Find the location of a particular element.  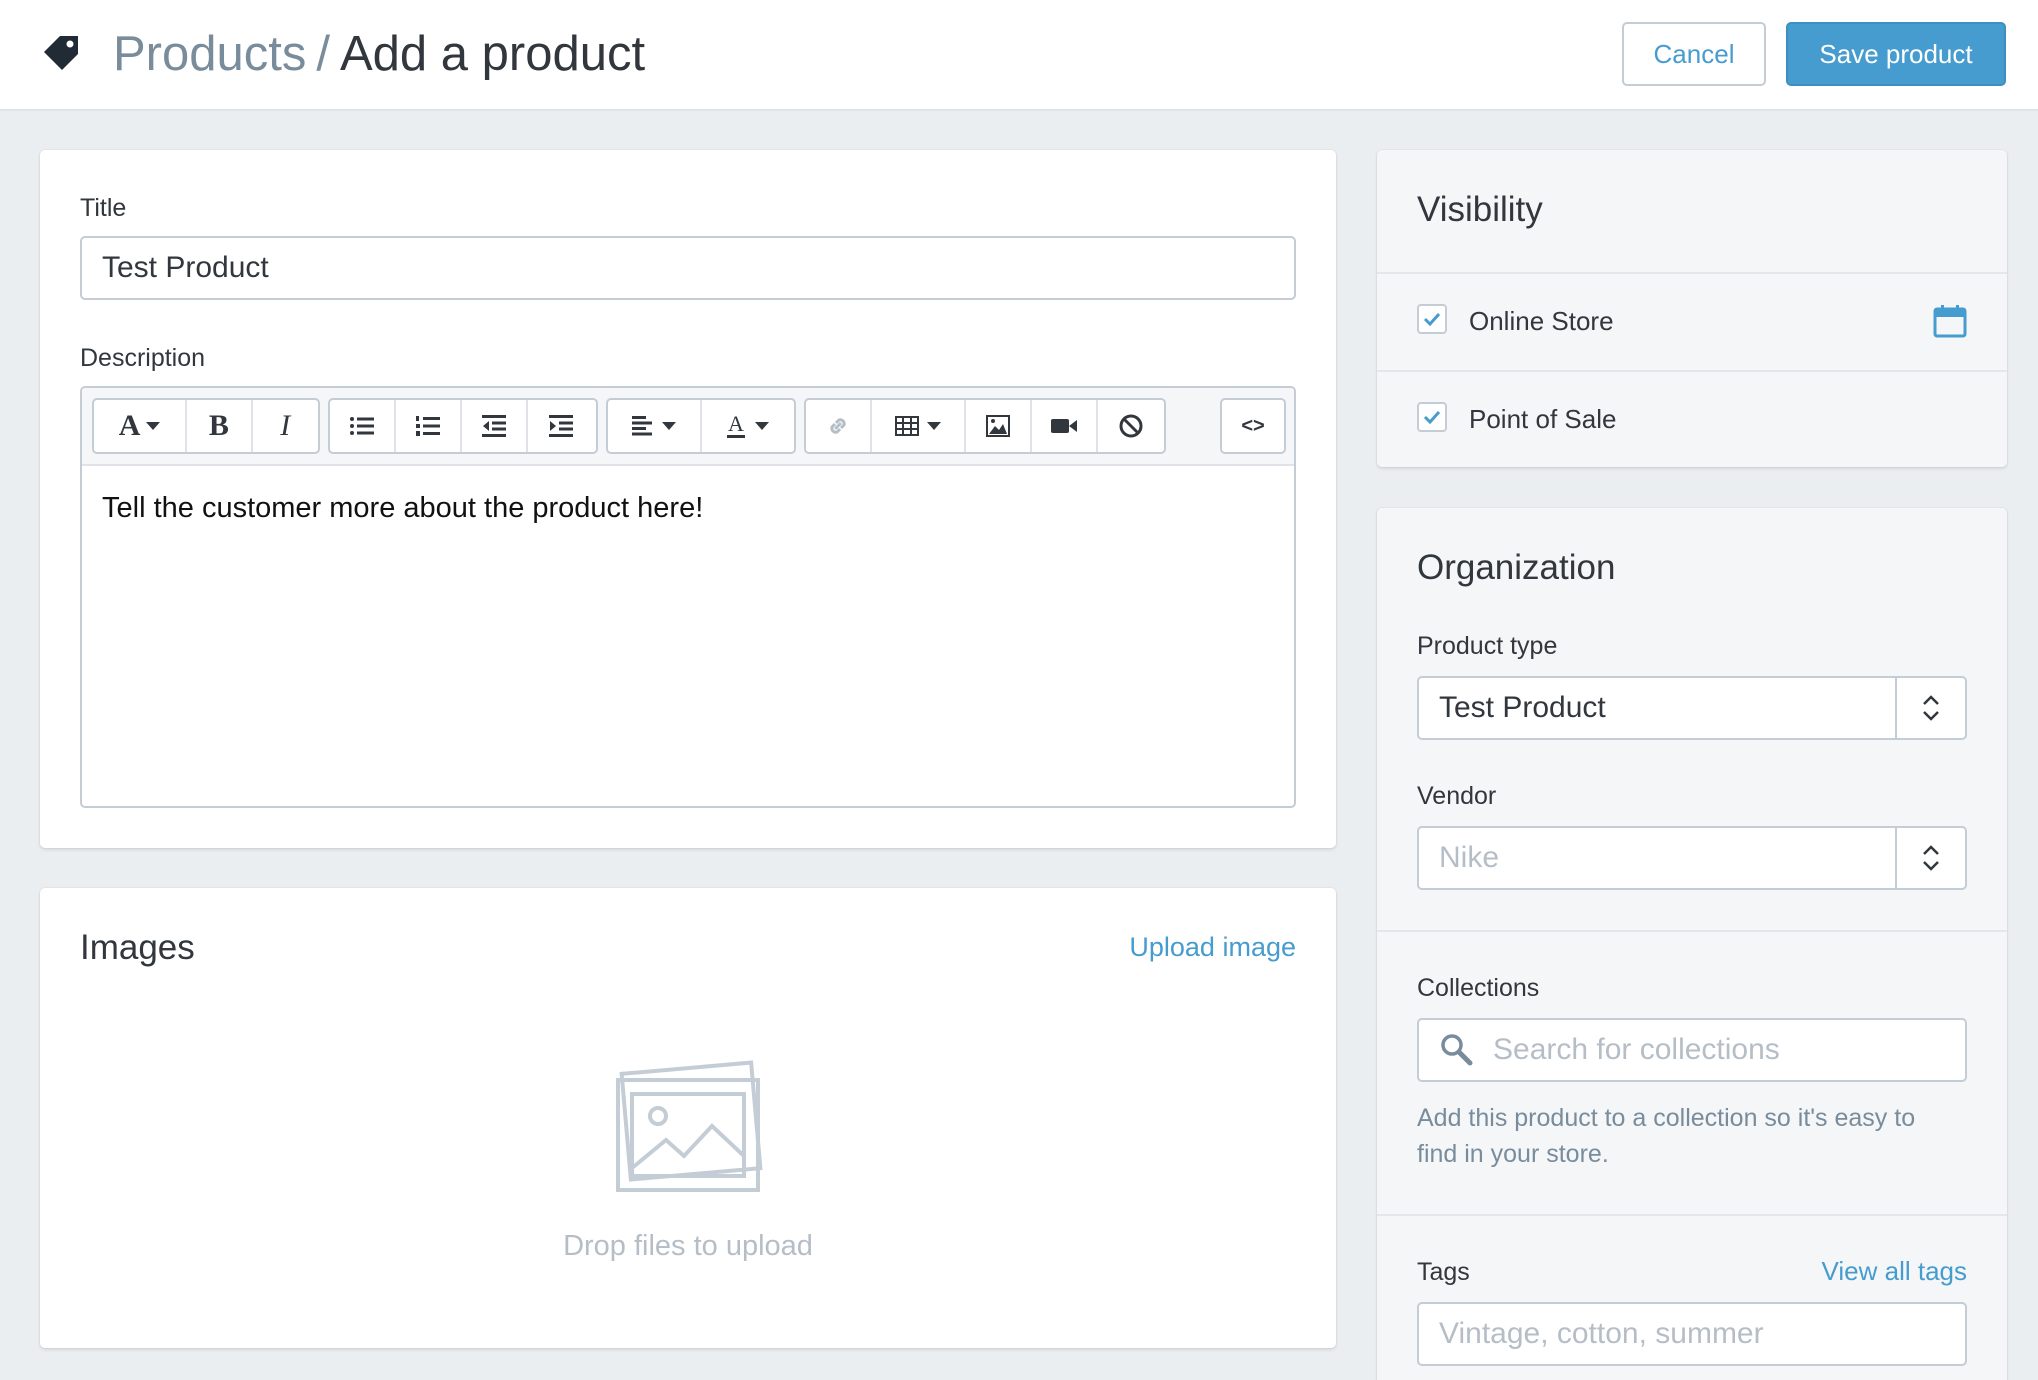

align-color-group: A is located at coordinates (701, 426).